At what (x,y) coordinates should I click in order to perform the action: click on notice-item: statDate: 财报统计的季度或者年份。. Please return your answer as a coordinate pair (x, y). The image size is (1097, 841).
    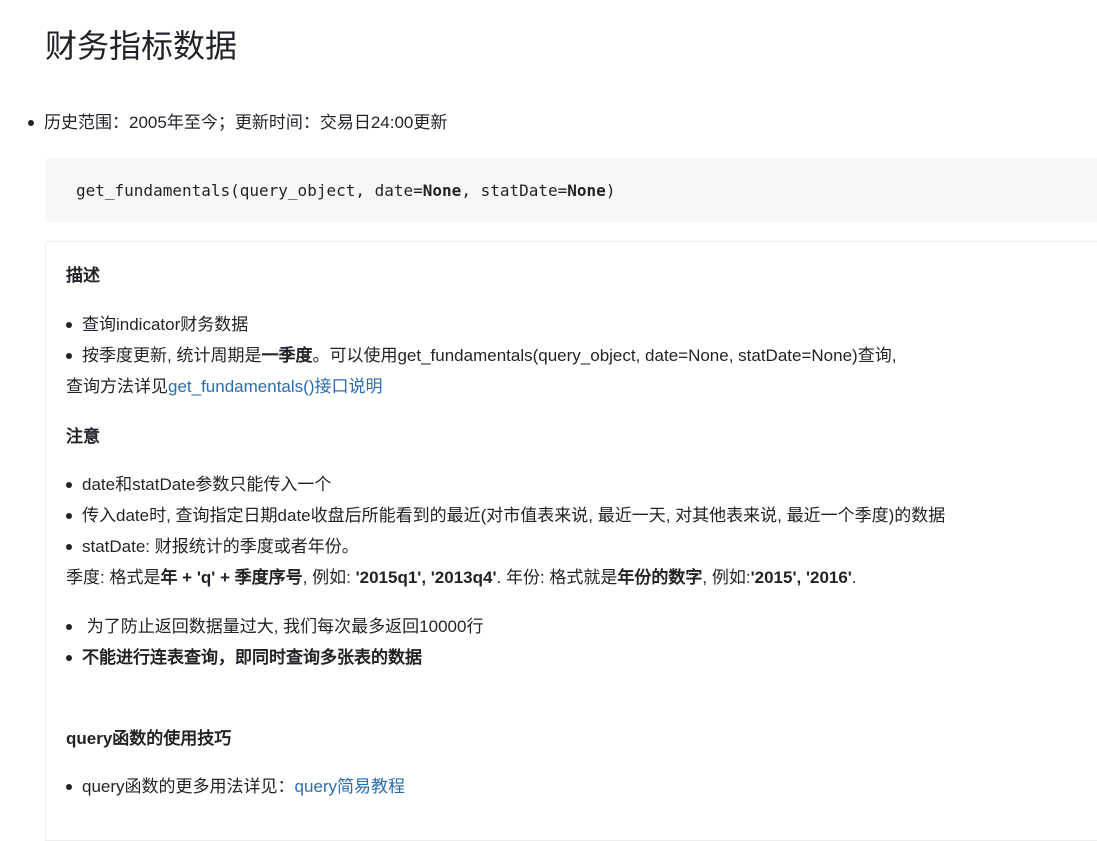
    Looking at the image, I should click on (212, 547).